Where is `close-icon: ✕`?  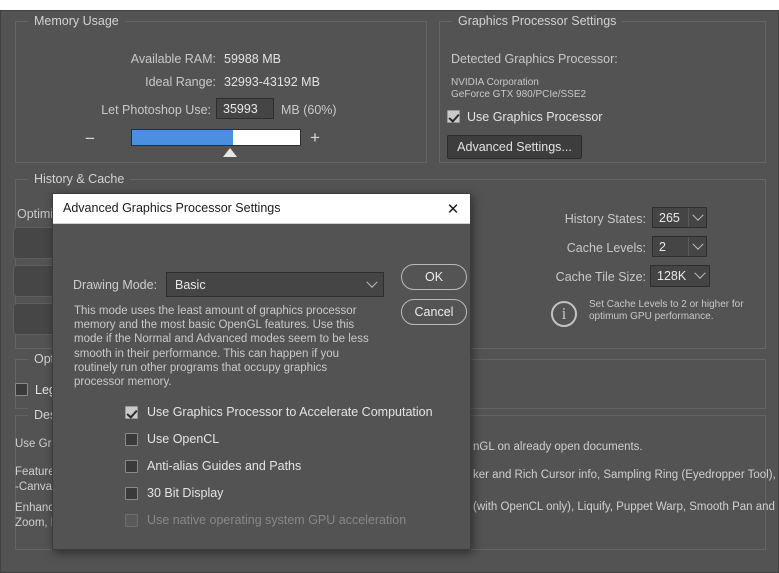 close-icon: ✕ is located at coordinates (453, 209).